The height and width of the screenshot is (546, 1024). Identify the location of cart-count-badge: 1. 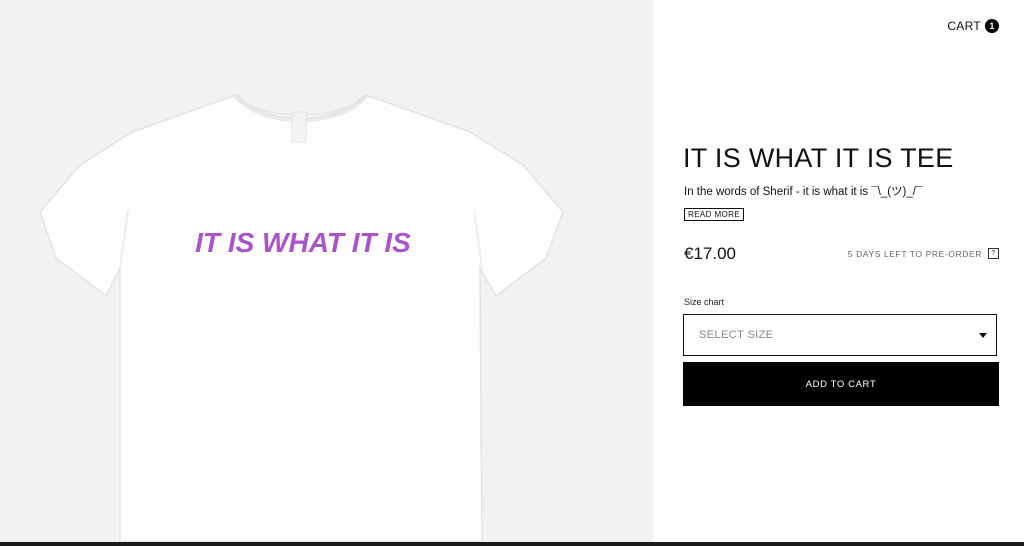
(992, 26).